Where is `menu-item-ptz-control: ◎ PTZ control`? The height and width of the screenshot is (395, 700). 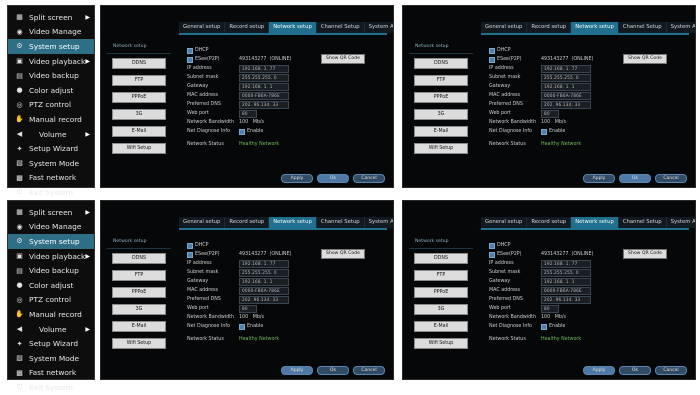 menu-item-ptz-control: ◎ PTZ control is located at coordinates (51, 105).